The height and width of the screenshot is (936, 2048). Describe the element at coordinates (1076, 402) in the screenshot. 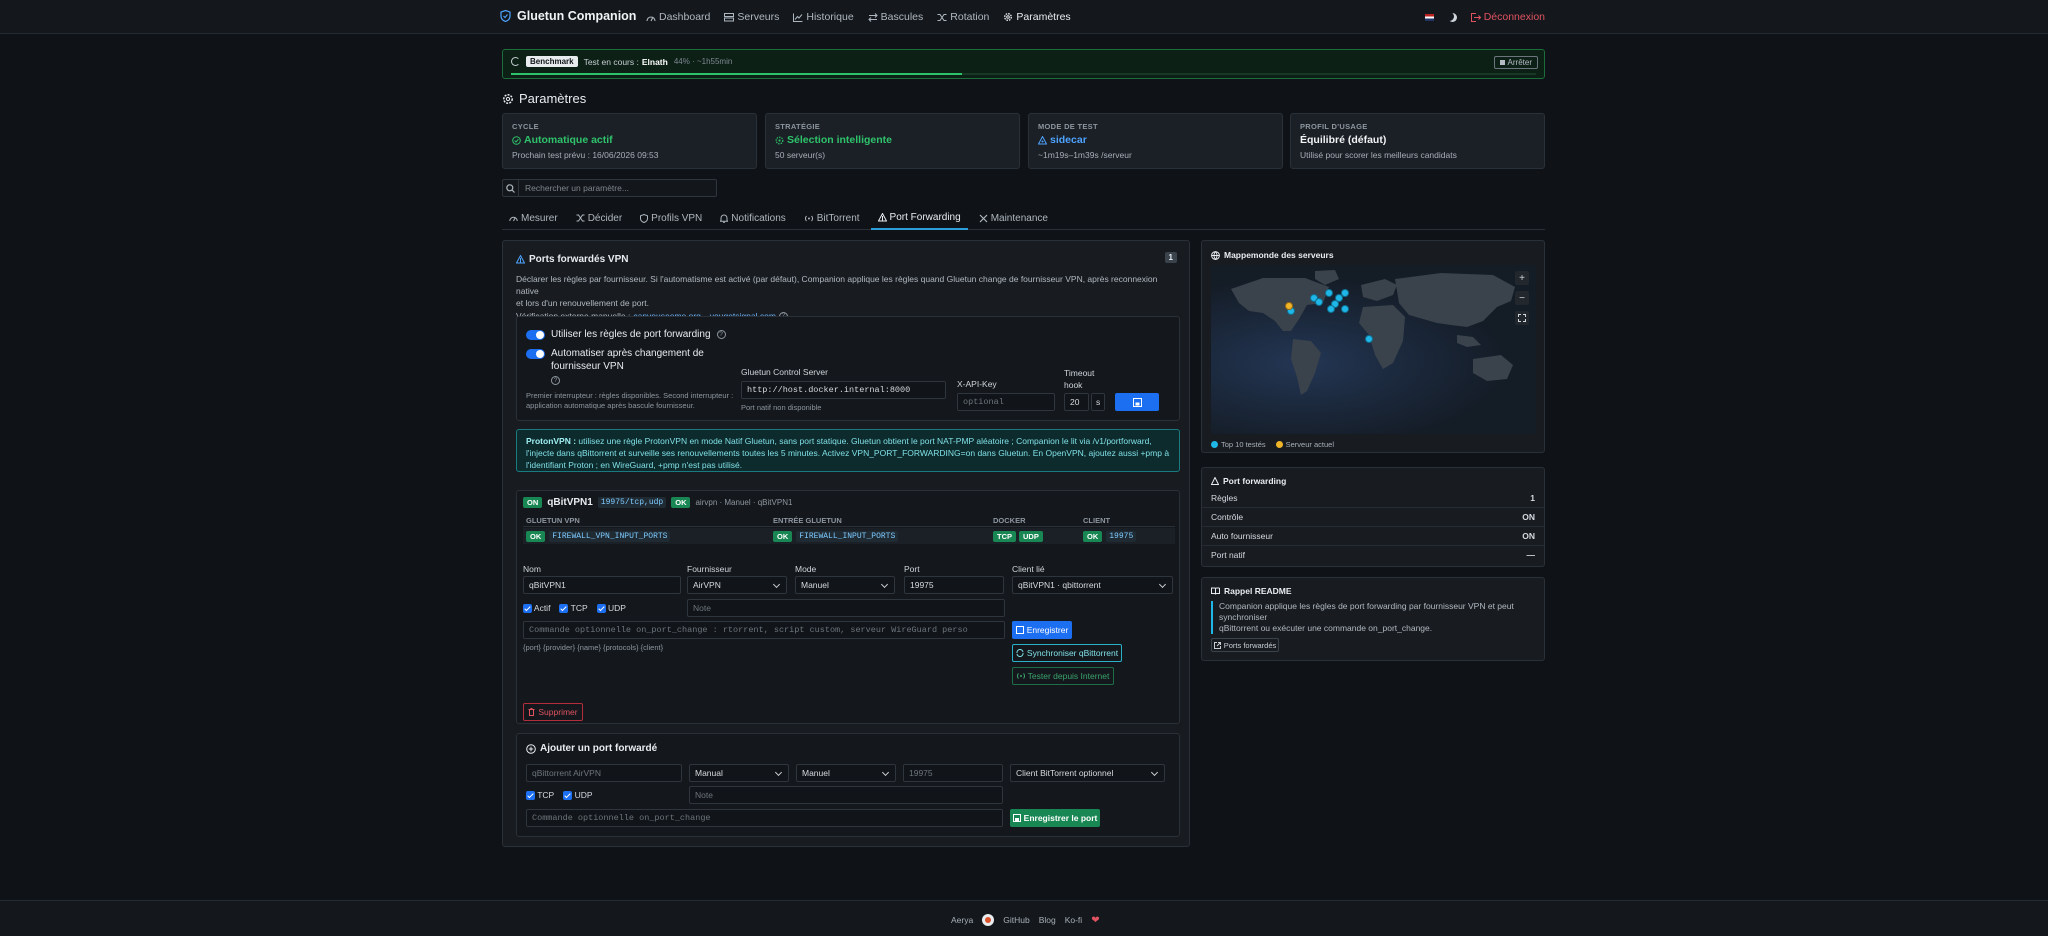

I see `timeout-hook-input: 20` at that location.